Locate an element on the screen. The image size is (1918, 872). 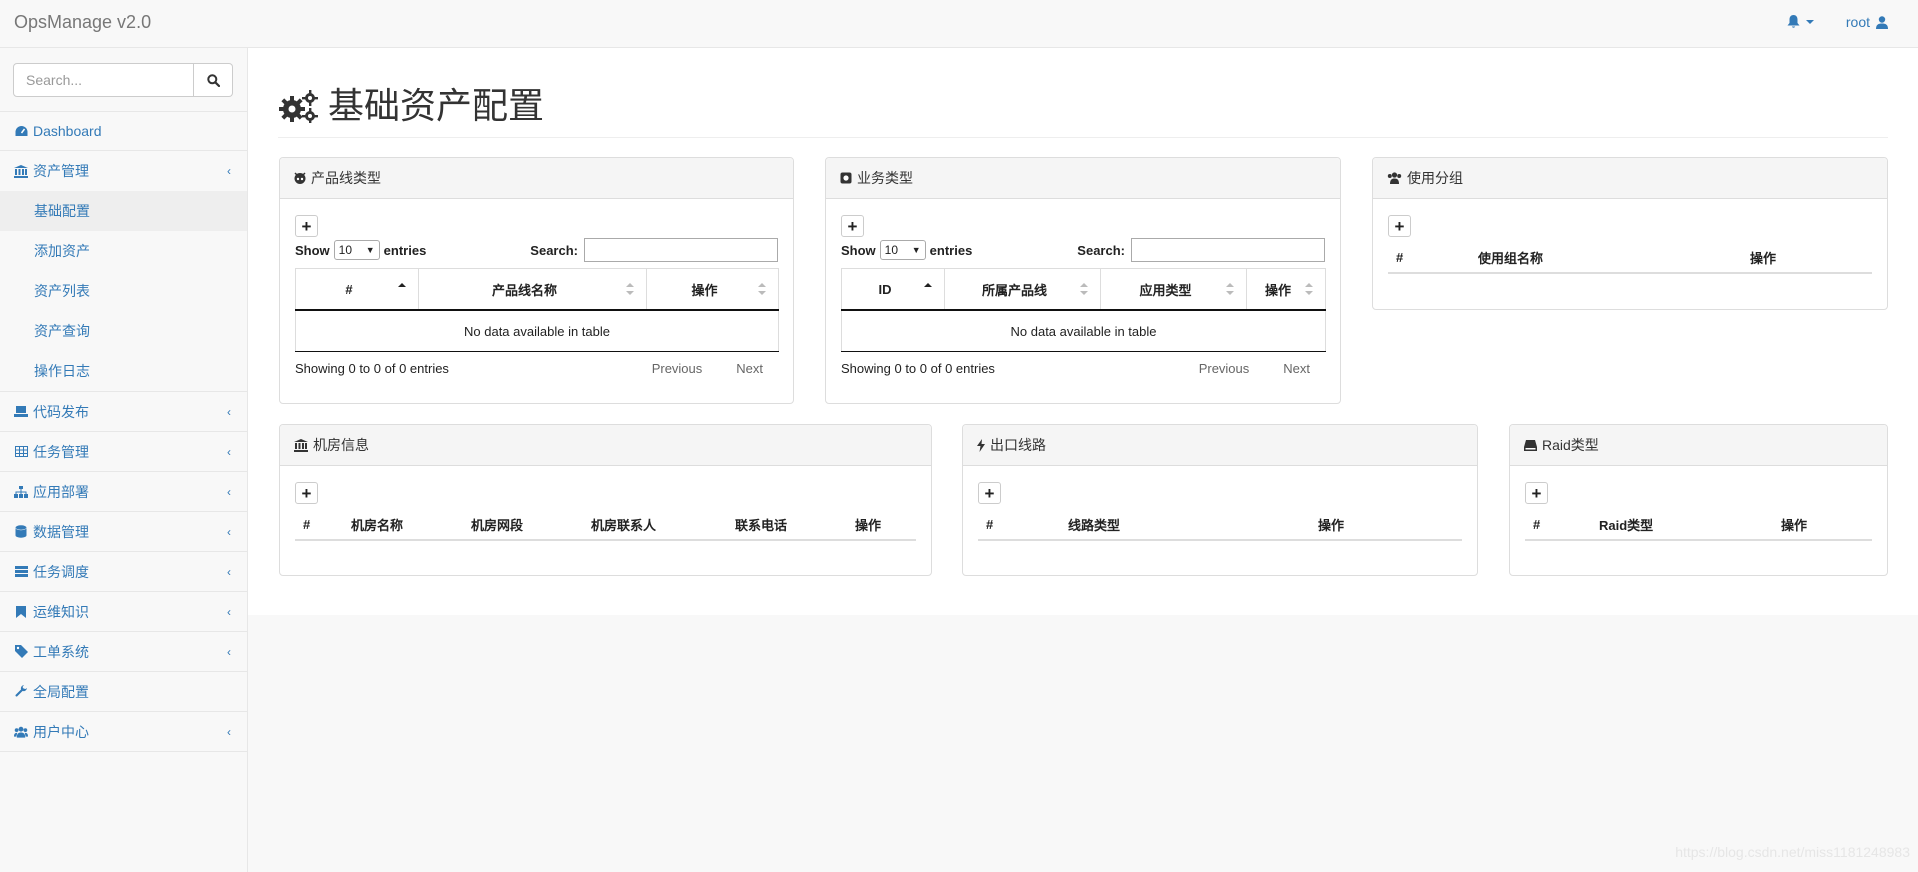
sidebar-item-label: 工单系统 is located at coordinates (61, 651).